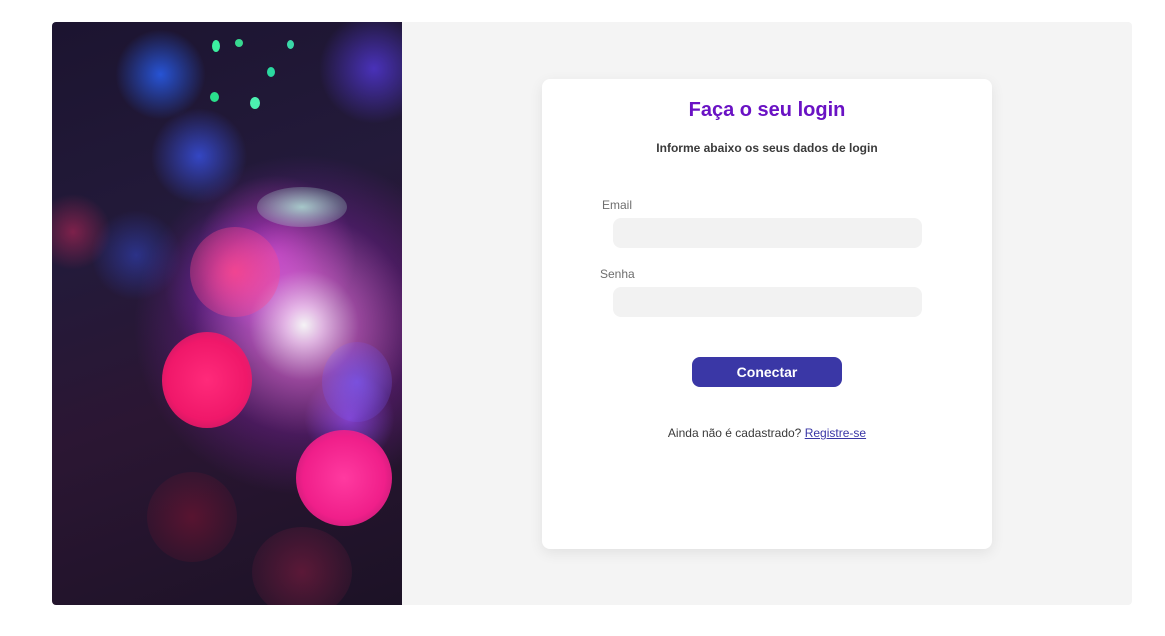 The image size is (1165, 636). Describe the element at coordinates (617, 274) in the screenshot. I see `password-label: Senha` at that location.